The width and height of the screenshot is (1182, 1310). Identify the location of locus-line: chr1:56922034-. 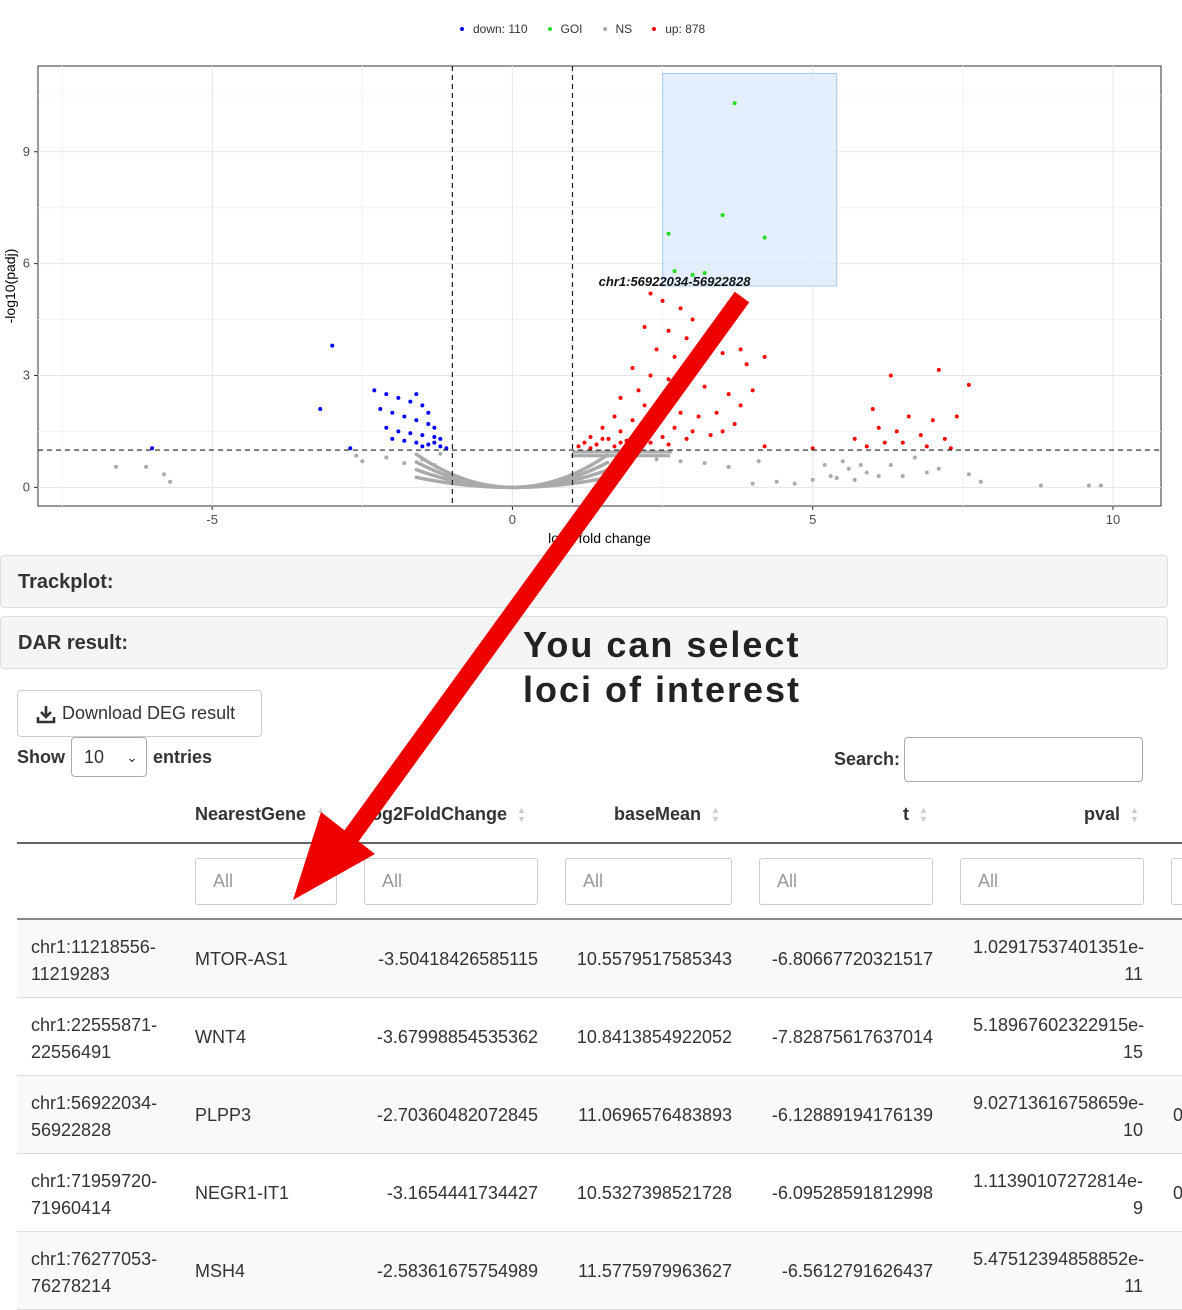
(94, 1103).